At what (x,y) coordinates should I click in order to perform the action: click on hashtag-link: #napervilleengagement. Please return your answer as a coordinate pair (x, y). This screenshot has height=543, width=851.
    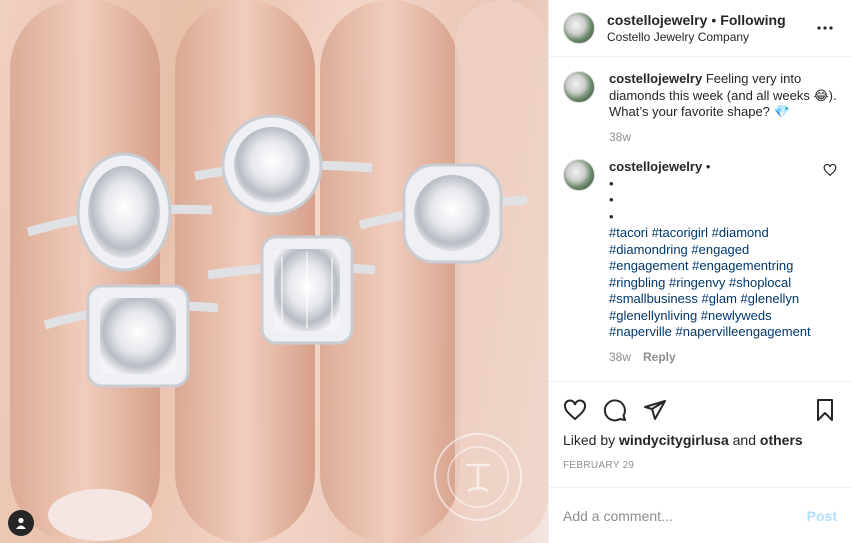
    Looking at the image, I should click on (743, 331).